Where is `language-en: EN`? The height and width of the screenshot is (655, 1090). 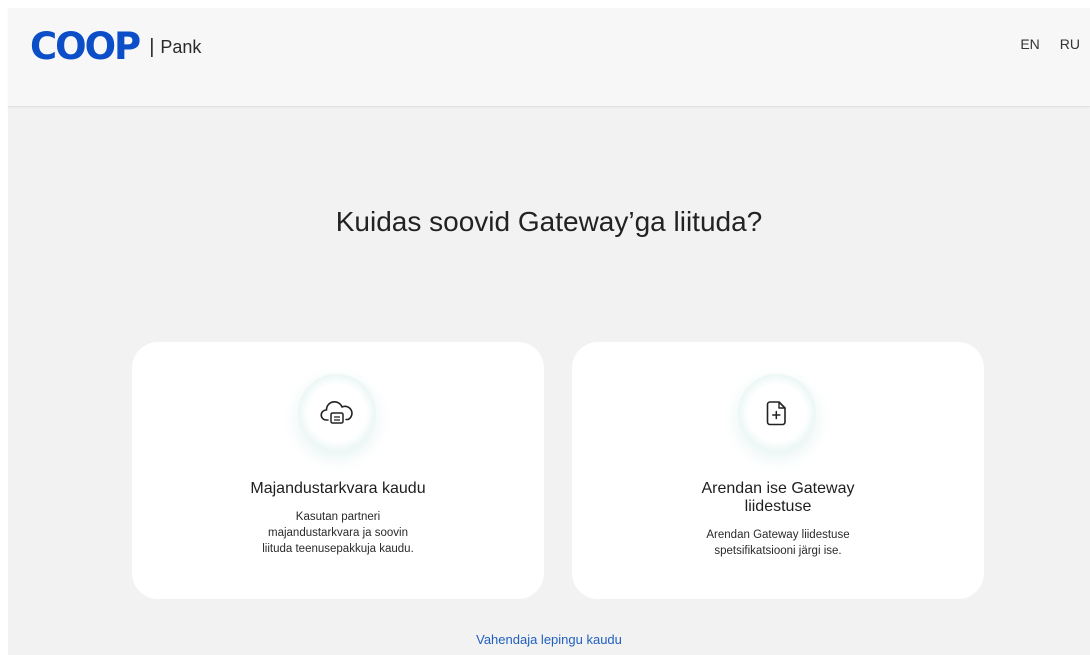
language-en: EN is located at coordinates (1029, 44).